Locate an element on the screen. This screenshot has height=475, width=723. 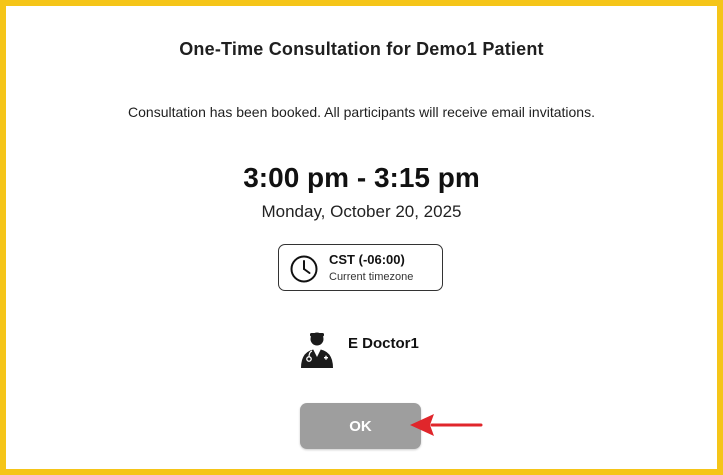
appointment-date: Monday, October 20, 2025 is located at coordinates (361, 211).